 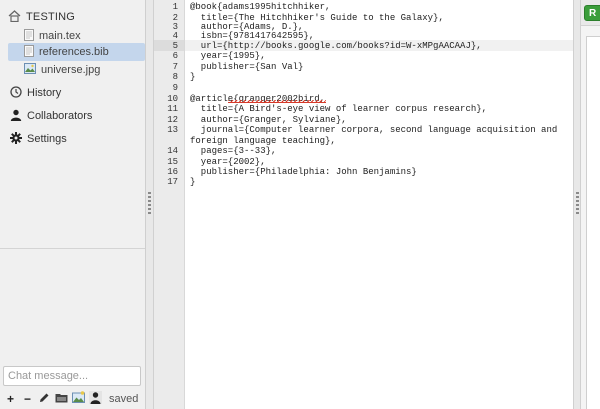 I want to click on line-number: 6, so click(x=175, y=56).